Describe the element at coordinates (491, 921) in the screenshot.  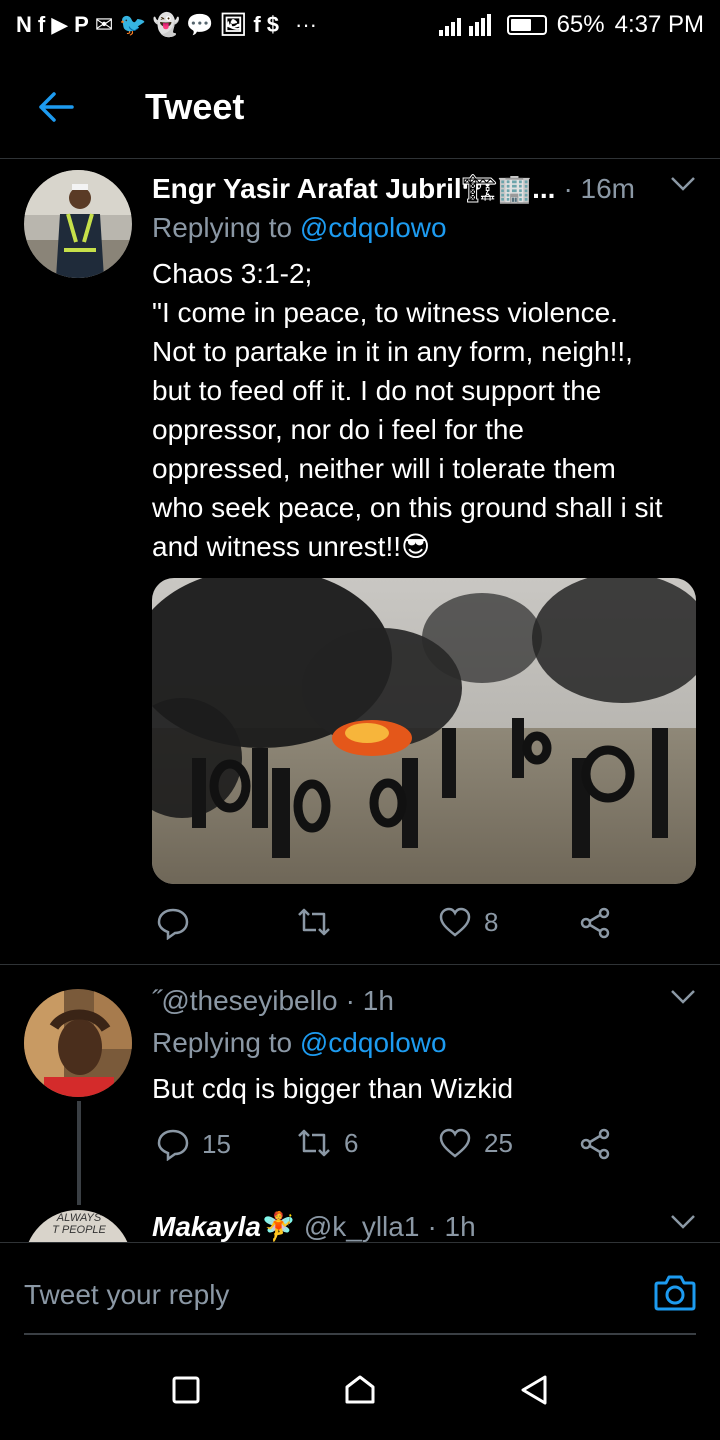
I see `like-count: 8` at that location.